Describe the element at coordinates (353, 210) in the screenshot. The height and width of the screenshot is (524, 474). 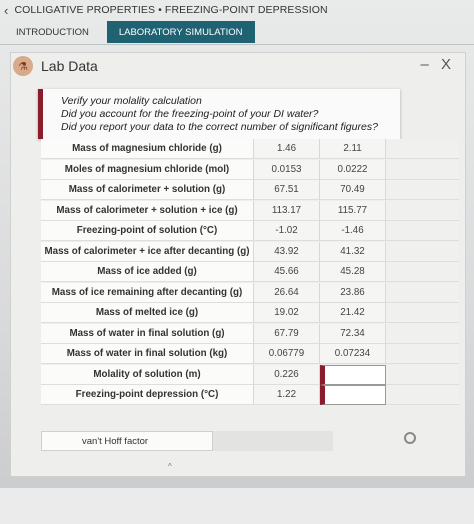
I see `trial2-value: 115.77` at that location.